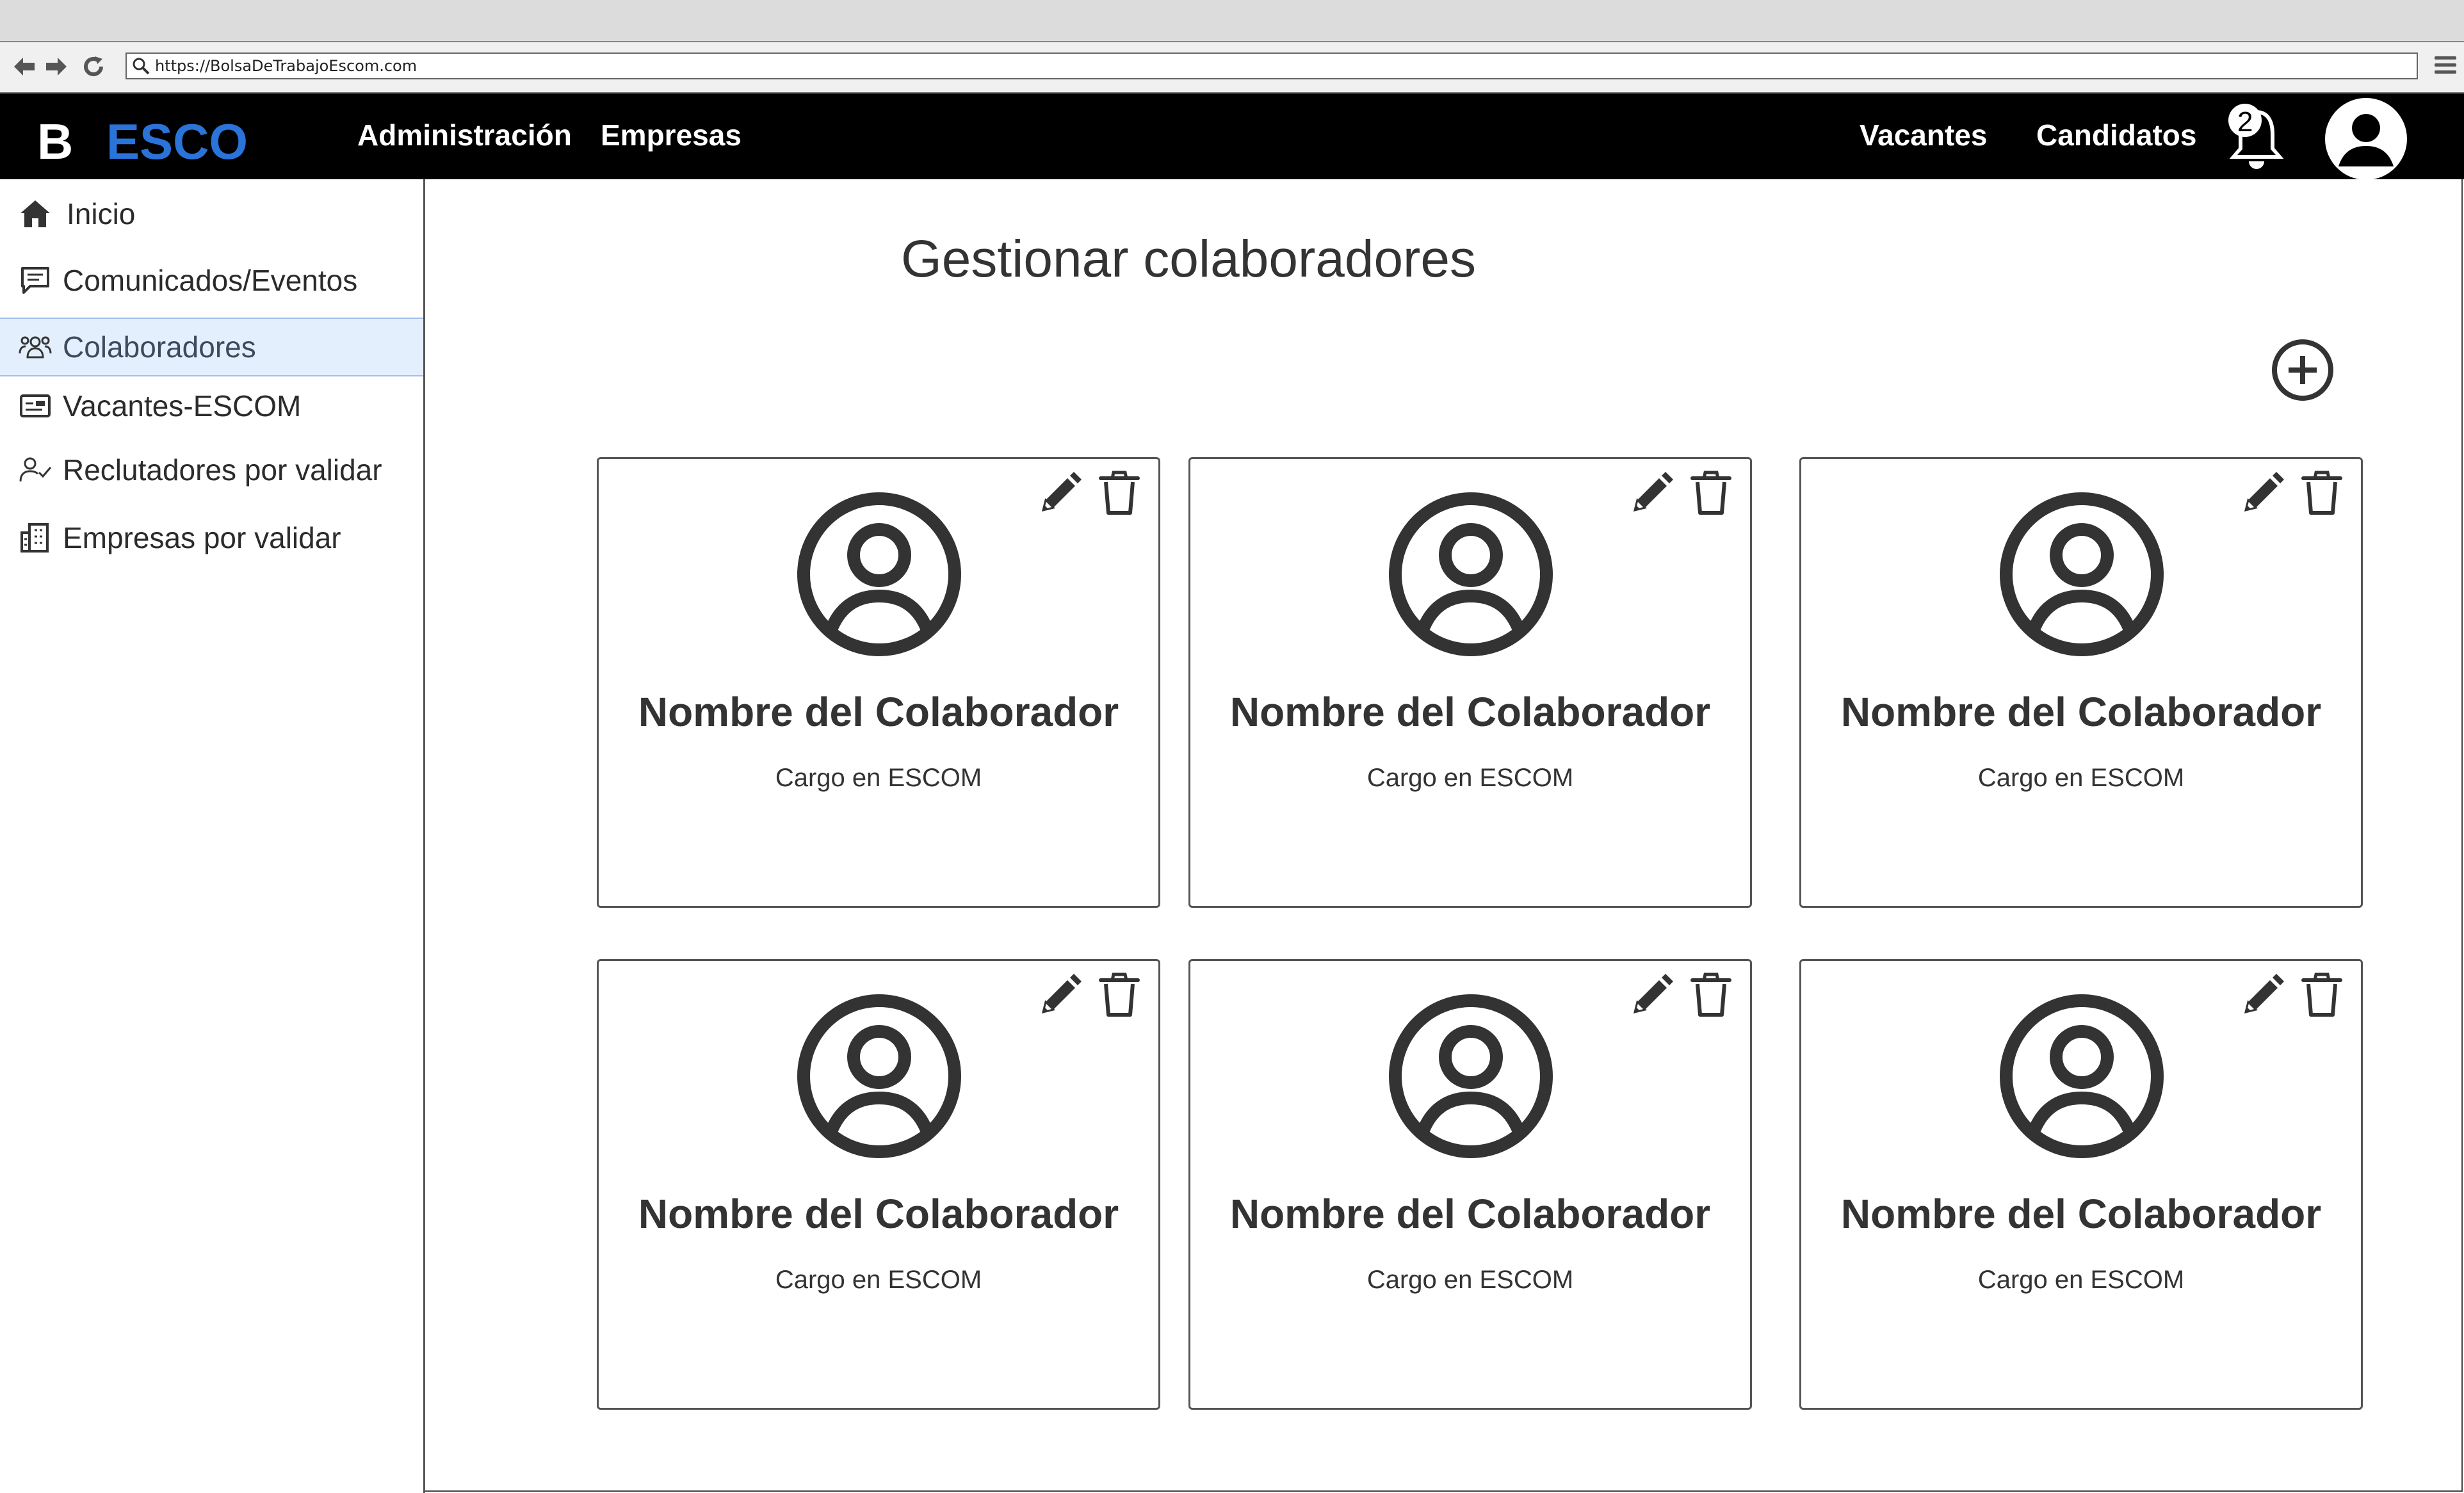 The width and height of the screenshot is (2464, 1493). I want to click on plus-circle-icon, so click(2303, 370).